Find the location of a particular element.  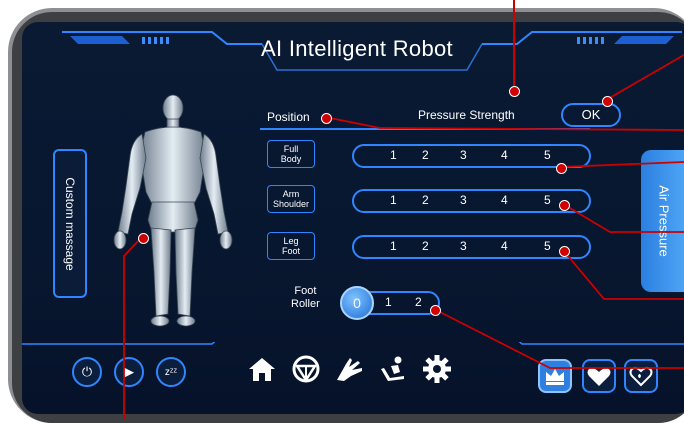

callout-dot-arm-scale is located at coordinates (564, 205).